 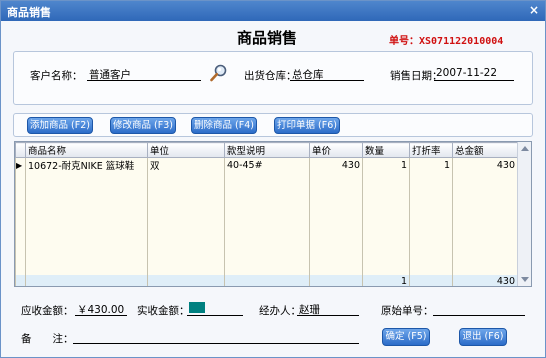 What do you see at coordinates (485, 280) in the screenshot?
I see `footer-total: 430` at bounding box center [485, 280].